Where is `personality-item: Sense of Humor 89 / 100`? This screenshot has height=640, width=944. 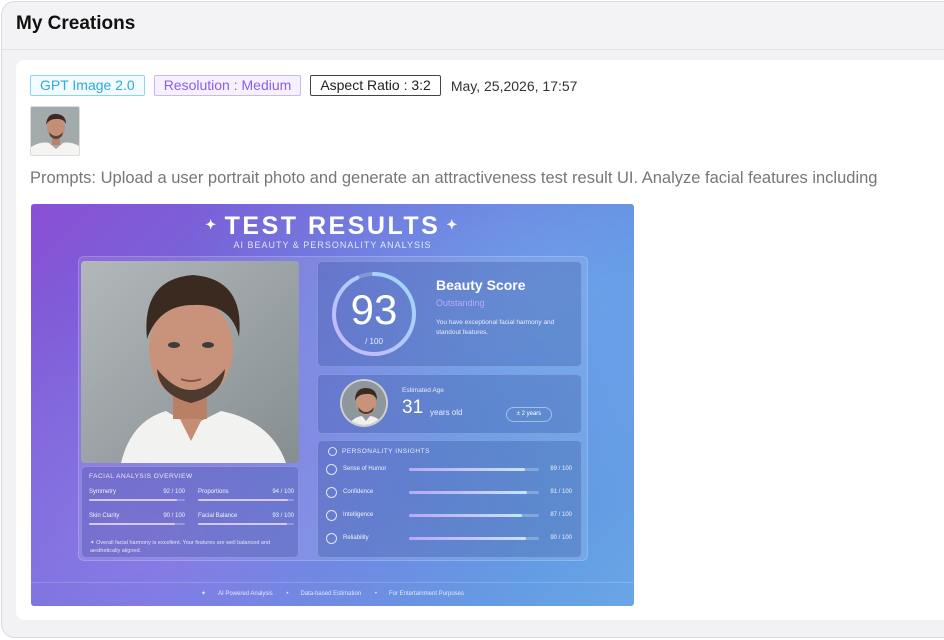
personality-item: Sense of Humor 89 / 100 is located at coordinates (452, 471).